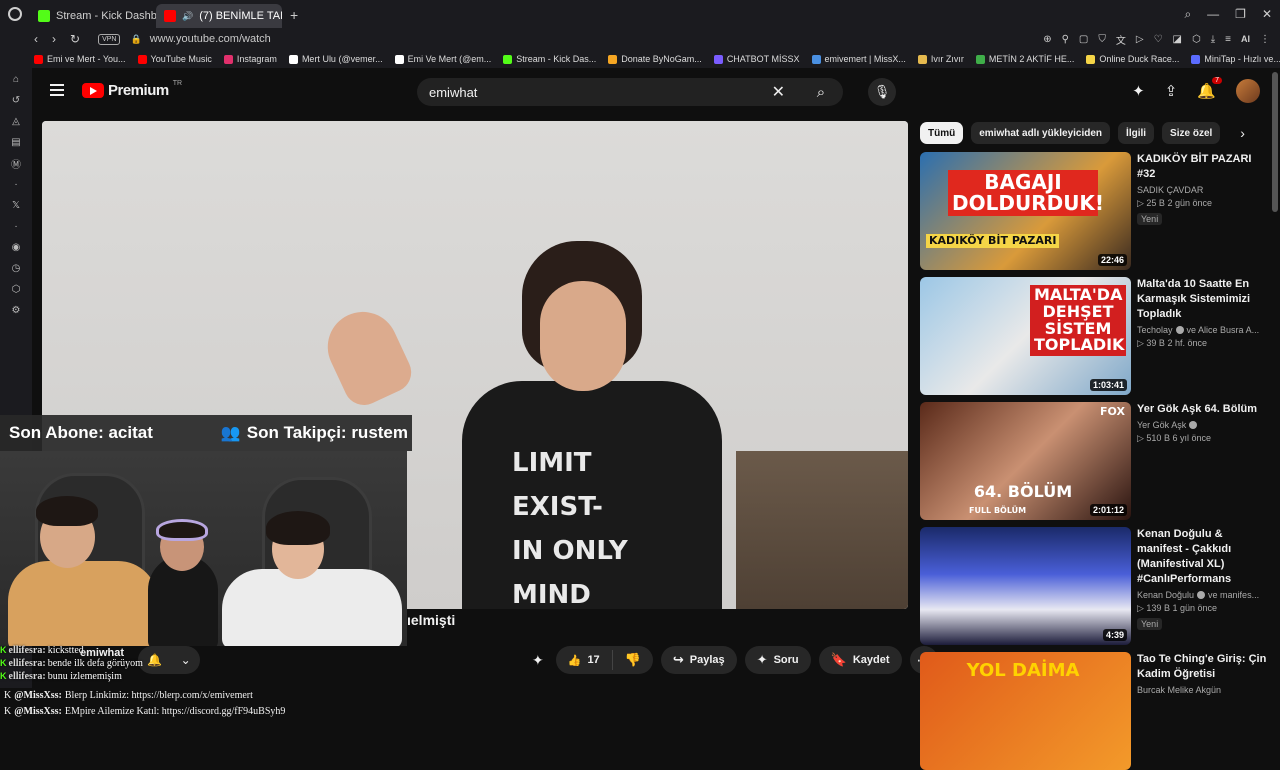 The height and width of the screenshot is (770, 1280). I want to click on browser-menu-button, so click(15, 14).